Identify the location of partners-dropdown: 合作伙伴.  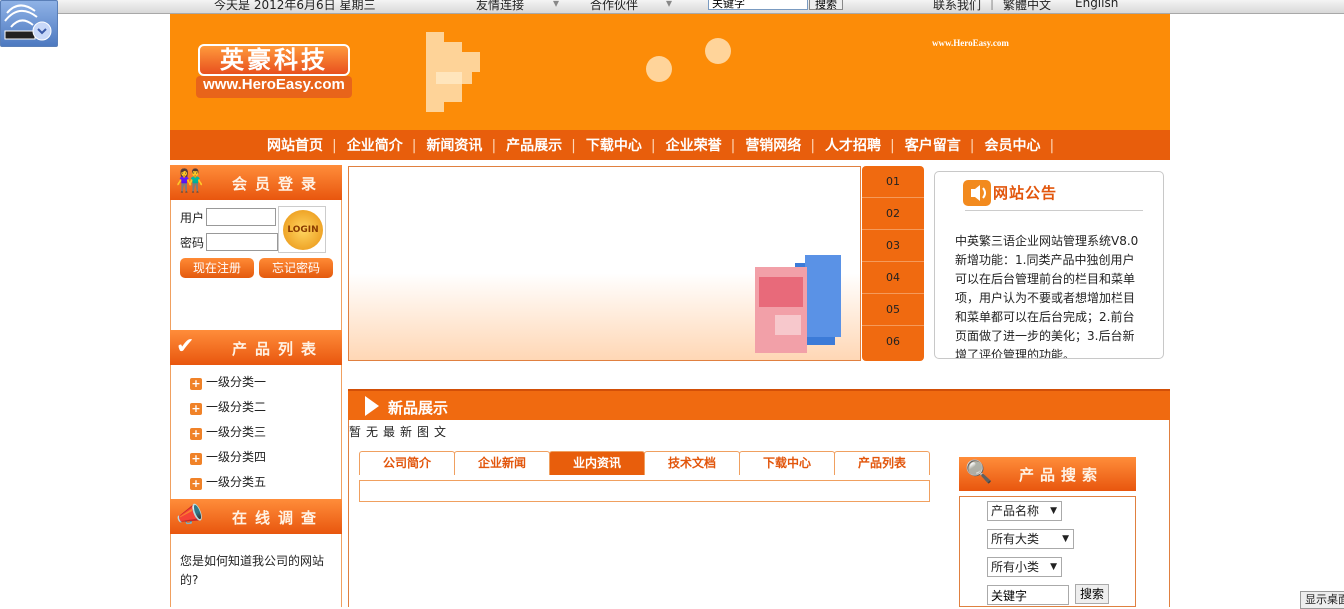
(614, 6).